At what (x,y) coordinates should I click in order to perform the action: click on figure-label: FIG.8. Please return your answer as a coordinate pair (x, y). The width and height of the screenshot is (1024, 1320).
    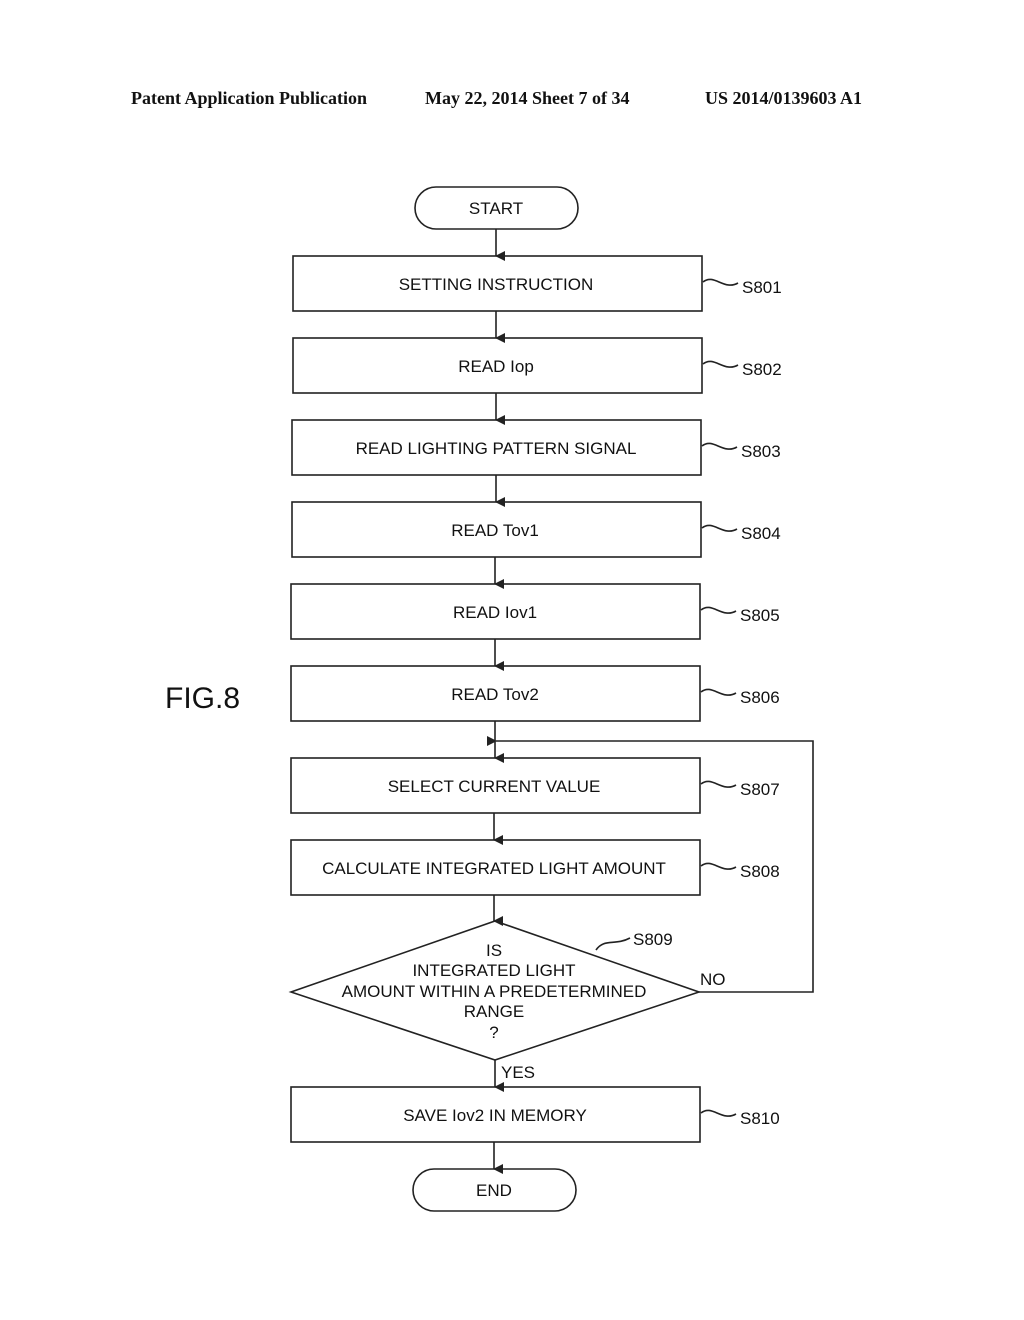
    Looking at the image, I should click on (202, 698).